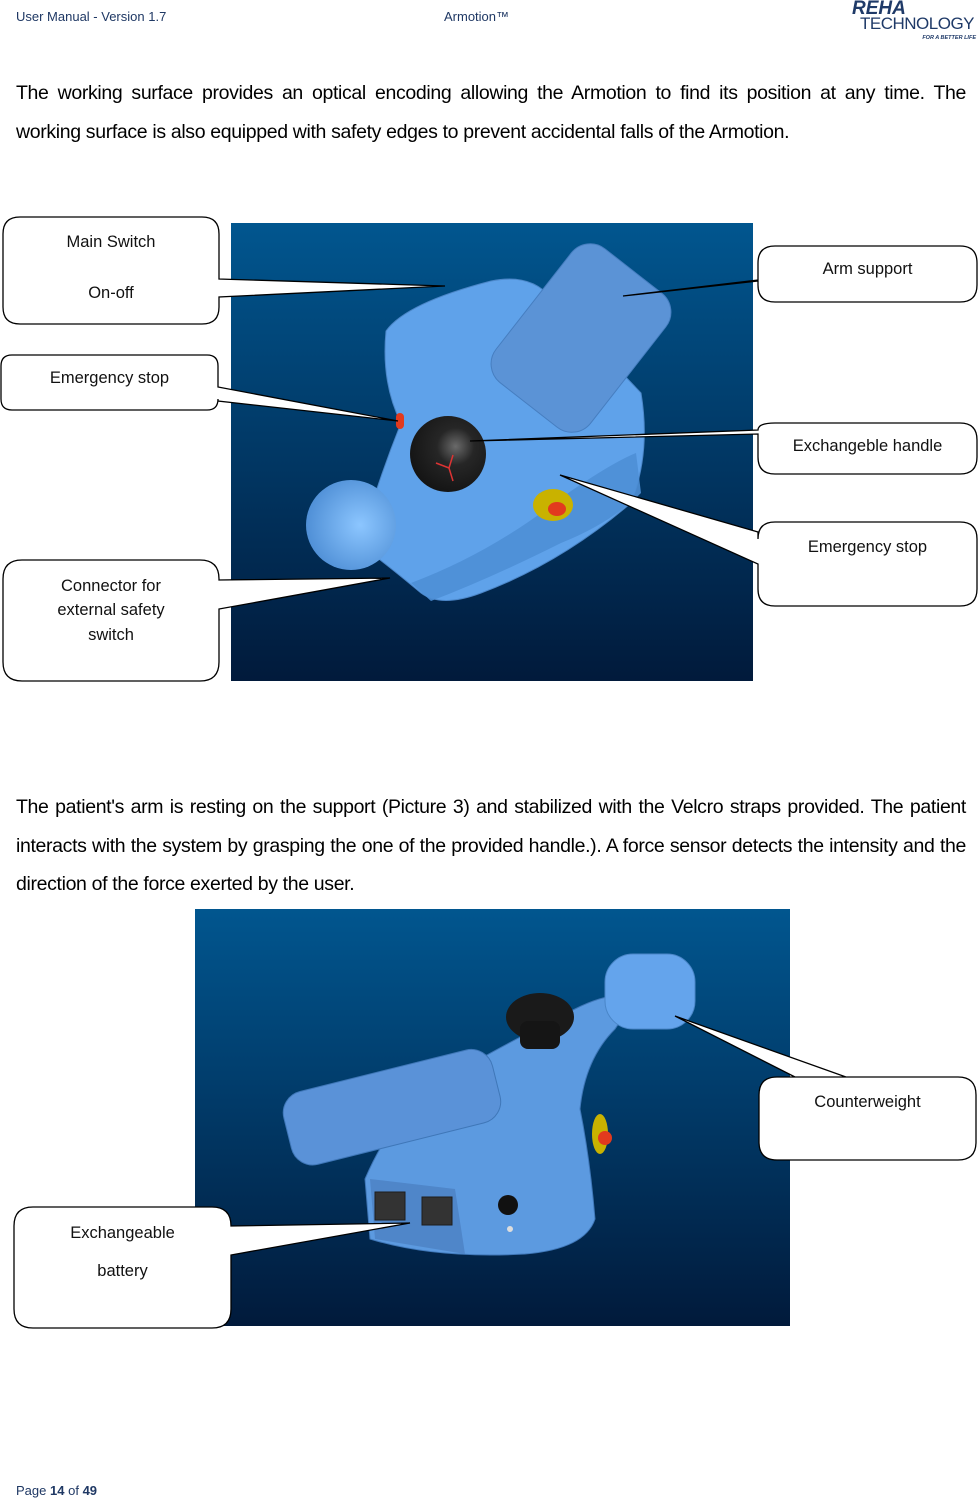 This screenshot has width=978, height=1501. What do you see at coordinates (508, 1205) in the screenshot?
I see `power-button` at bounding box center [508, 1205].